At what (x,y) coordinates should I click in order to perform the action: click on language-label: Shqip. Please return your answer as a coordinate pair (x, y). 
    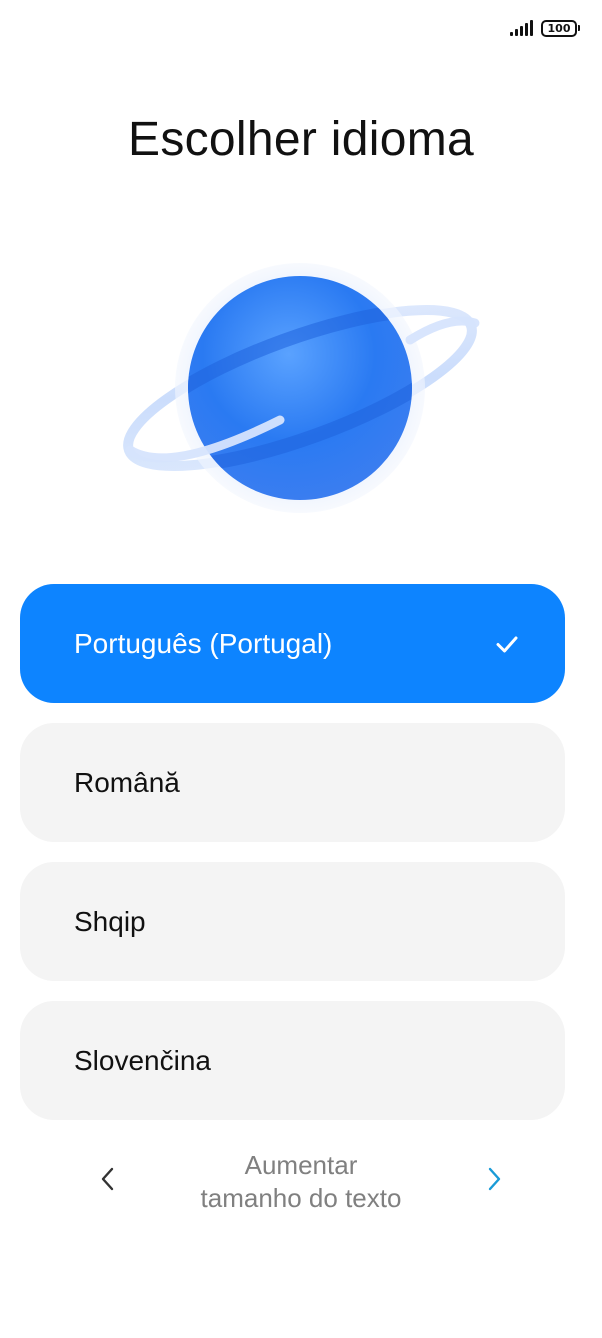
    Looking at the image, I should click on (110, 921).